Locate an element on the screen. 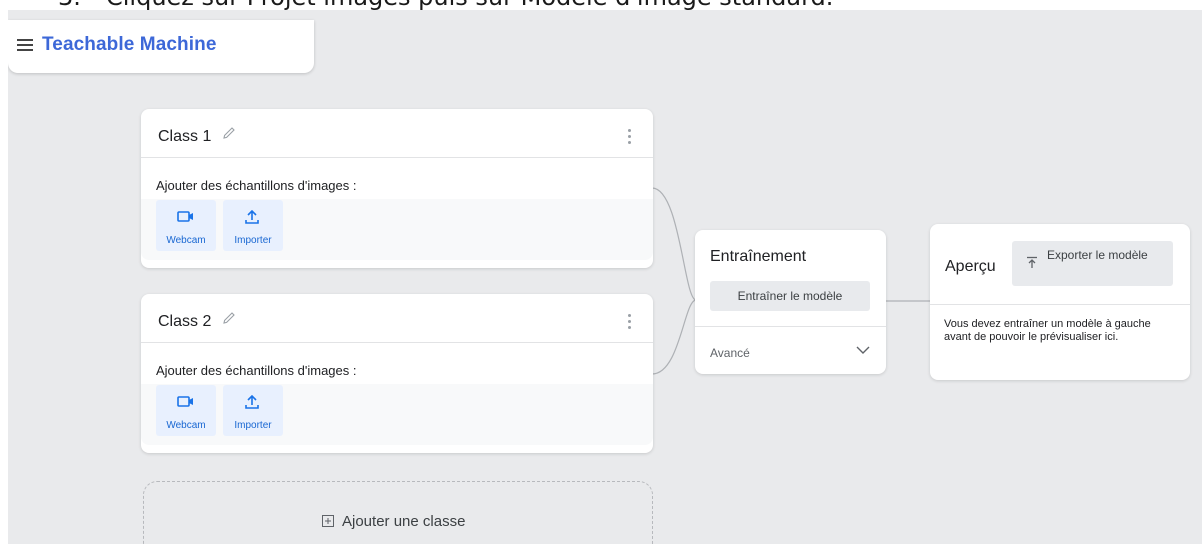 The height and width of the screenshot is (544, 1202). add-box-icon is located at coordinates (328, 521).